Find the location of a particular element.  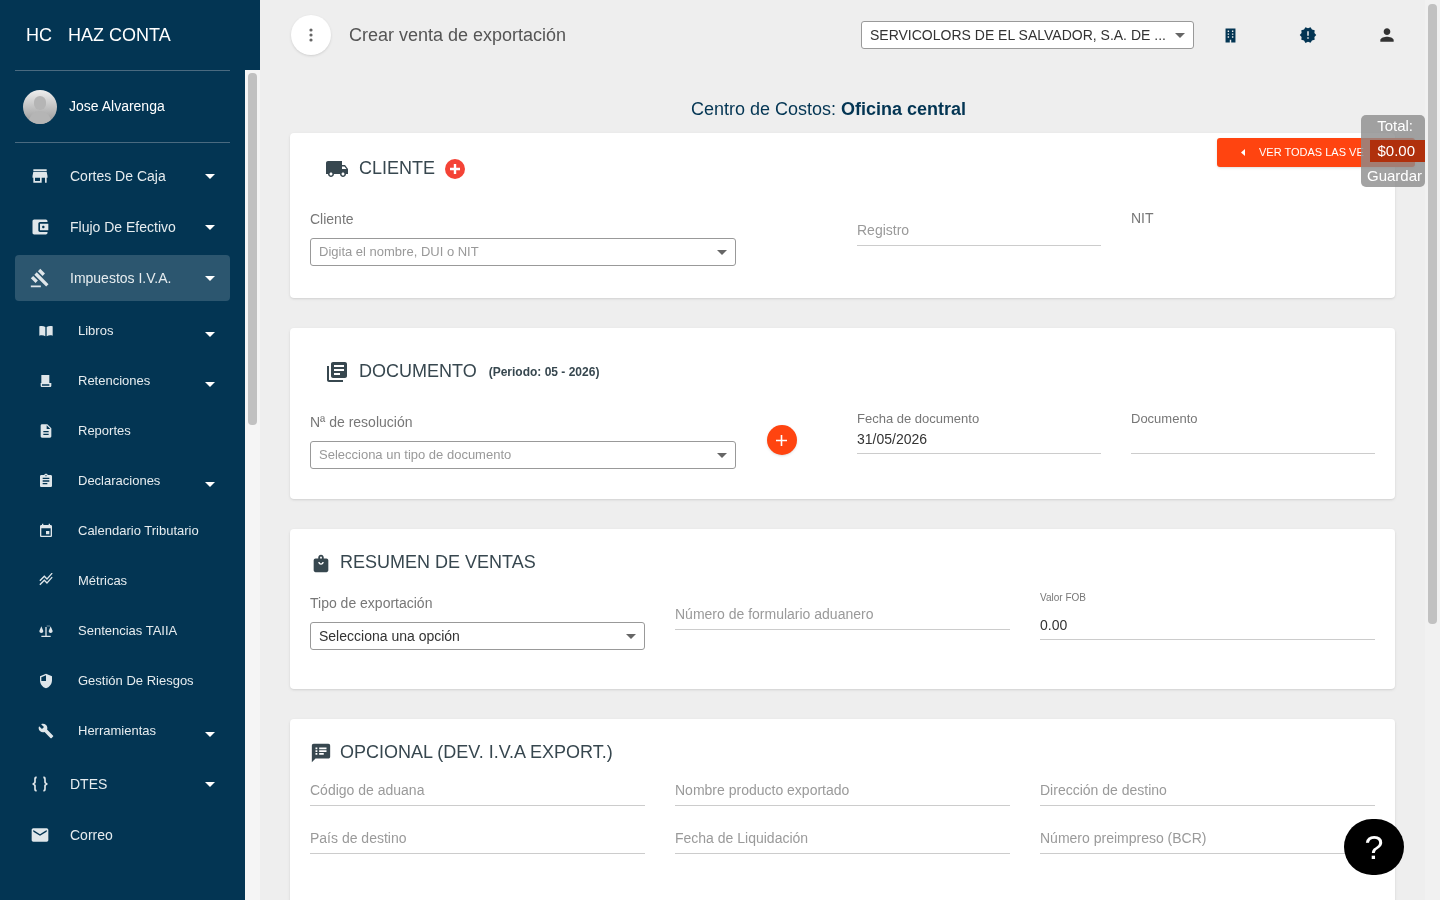

add-circle-icon is located at coordinates (455, 168).